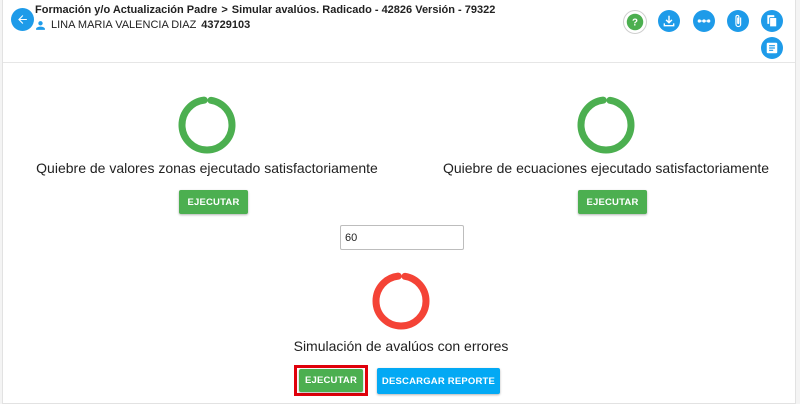  I want to click on copy-button, so click(772, 21).